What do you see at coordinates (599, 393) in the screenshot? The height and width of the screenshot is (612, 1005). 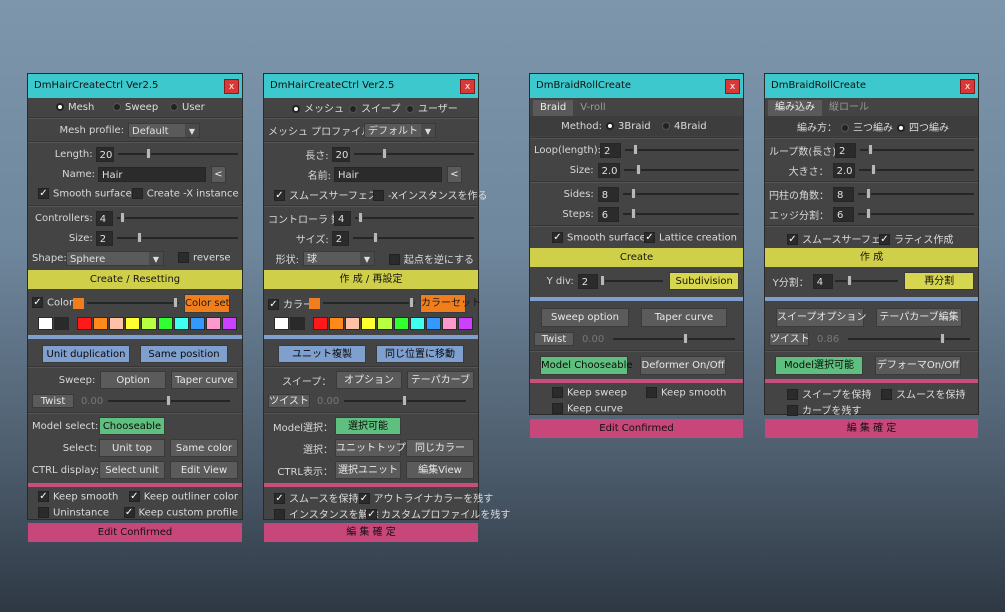 I see `keep-sweep-checkbox: Keep sweep` at bounding box center [599, 393].